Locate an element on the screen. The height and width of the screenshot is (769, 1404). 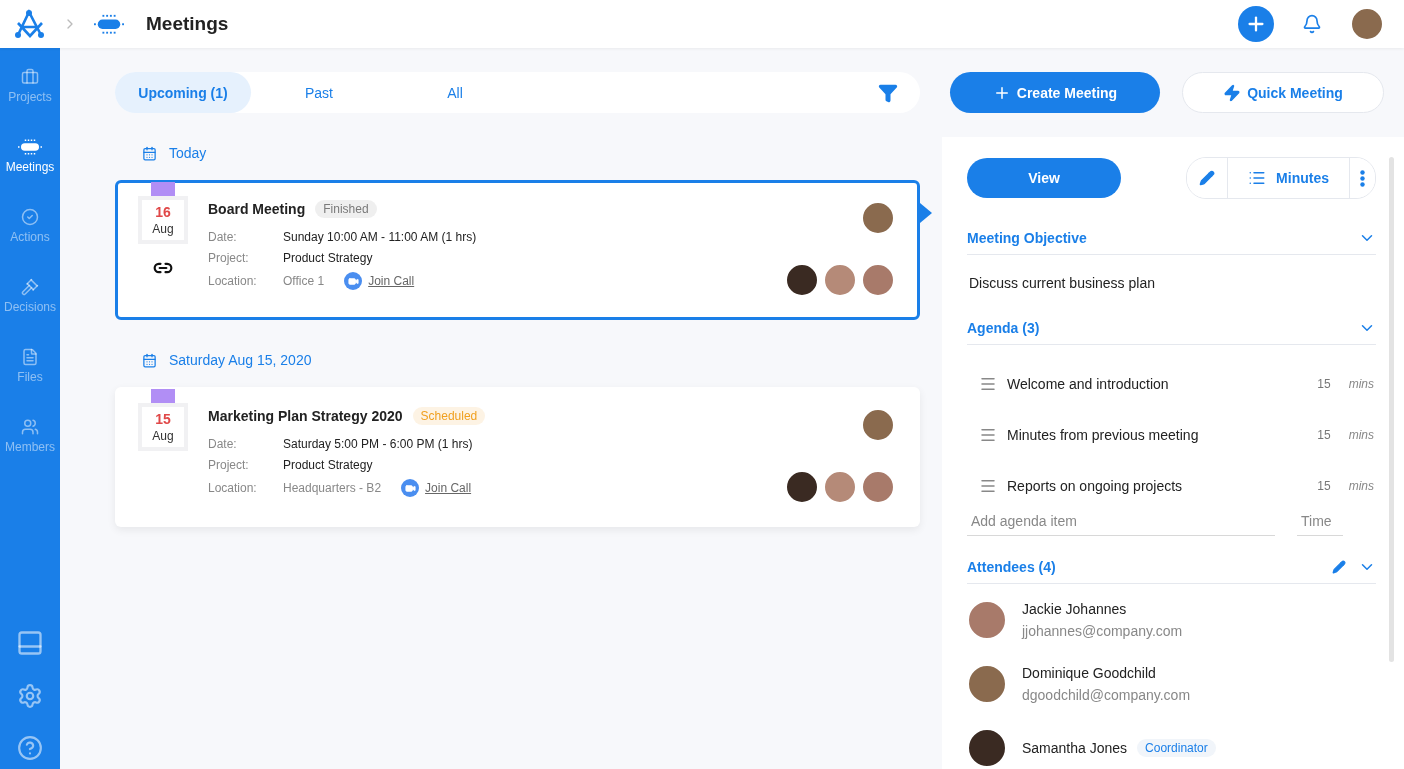
field-value: Headquarters - B2 is located at coordinates (332, 488).